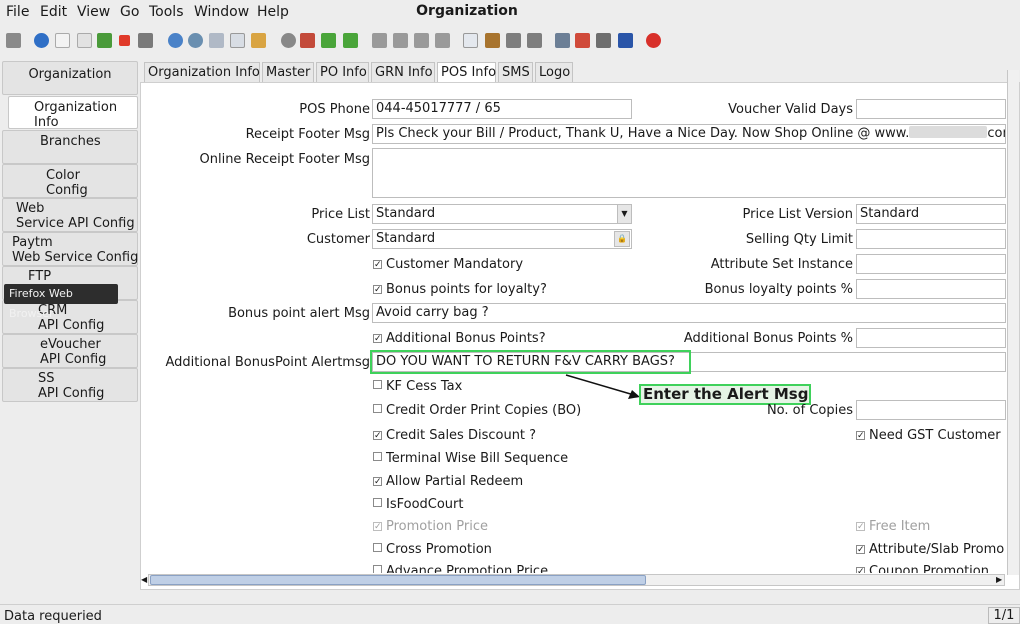 The height and width of the screenshot is (624, 1020). Describe the element at coordinates (41, 40) in the screenshot. I see `help-icon` at that location.